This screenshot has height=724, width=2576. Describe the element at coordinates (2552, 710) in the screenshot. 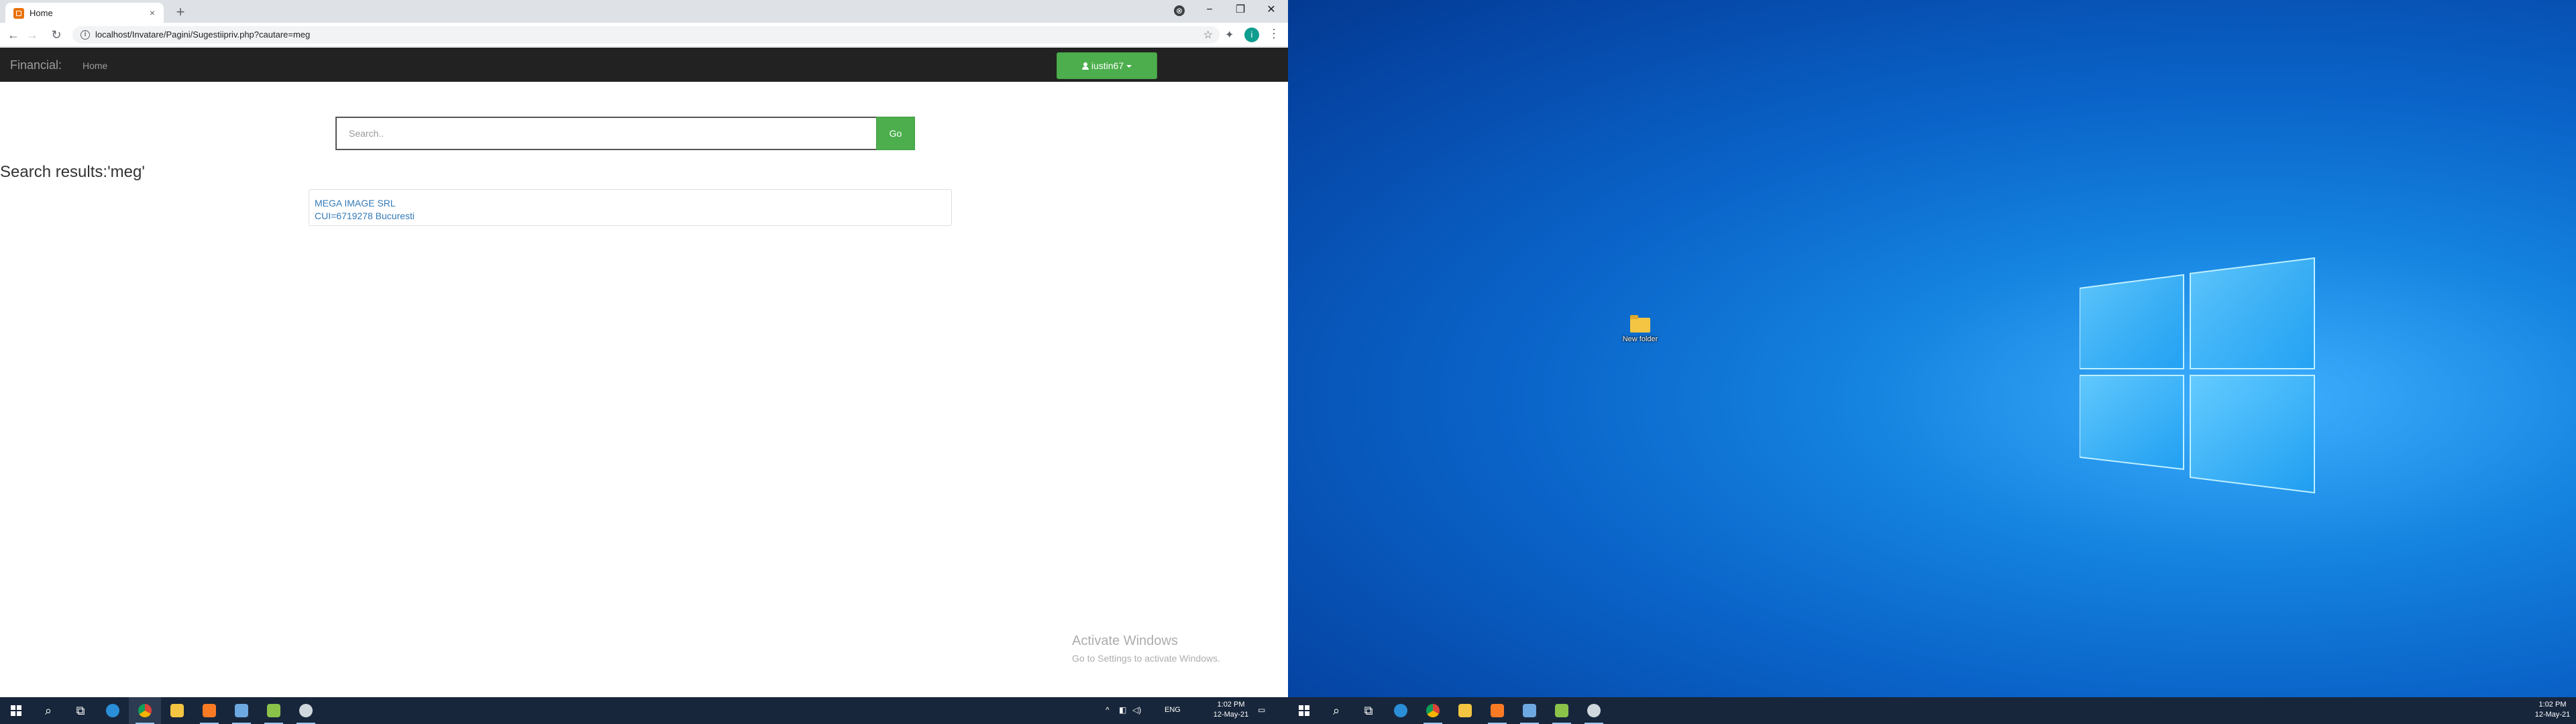

I see `taskbar-clock-2: 1:02 PM 12-May-21` at that location.